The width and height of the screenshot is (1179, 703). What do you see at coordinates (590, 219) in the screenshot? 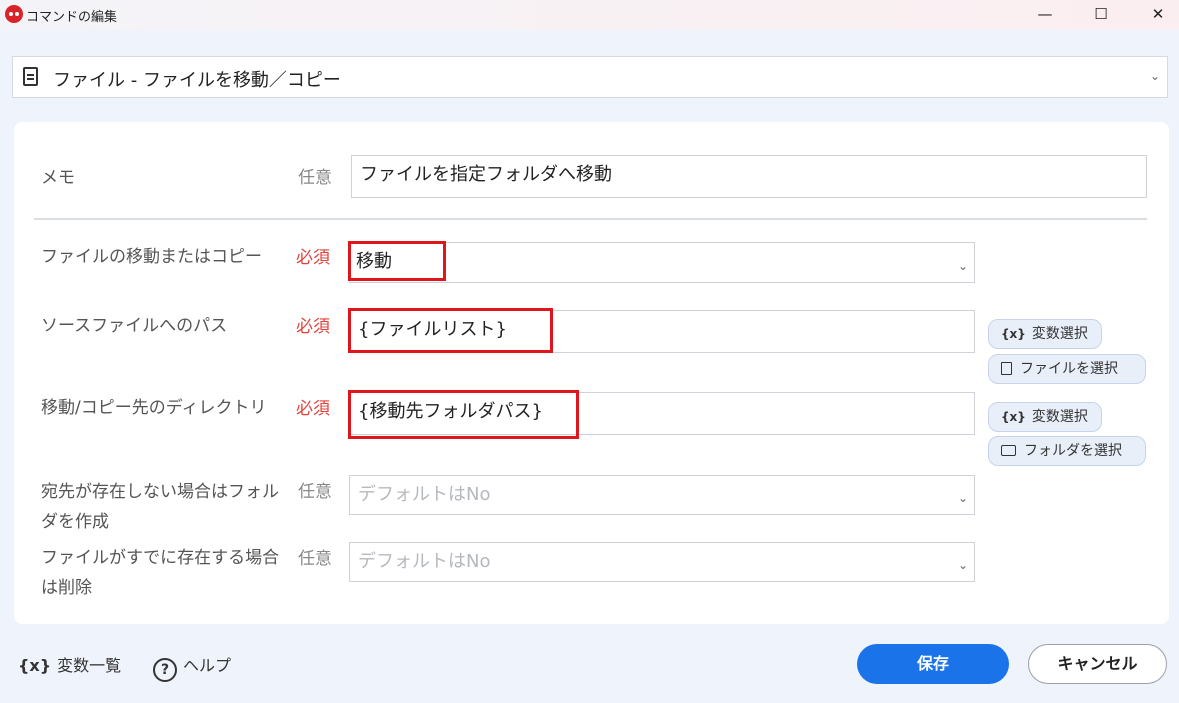
I see `divider` at bounding box center [590, 219].